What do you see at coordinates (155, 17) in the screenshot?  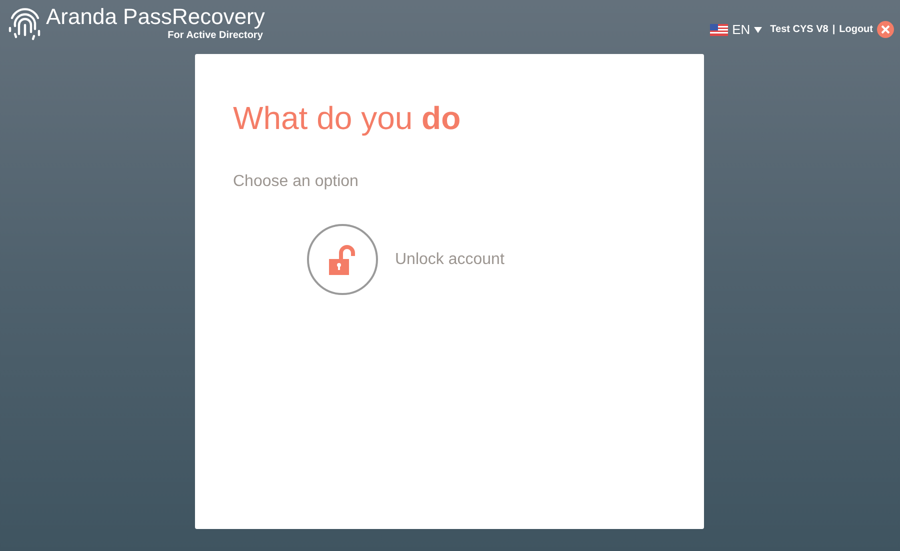 I see `brand-name: Aranda PassRecovery` at bounding box center [155, 17].